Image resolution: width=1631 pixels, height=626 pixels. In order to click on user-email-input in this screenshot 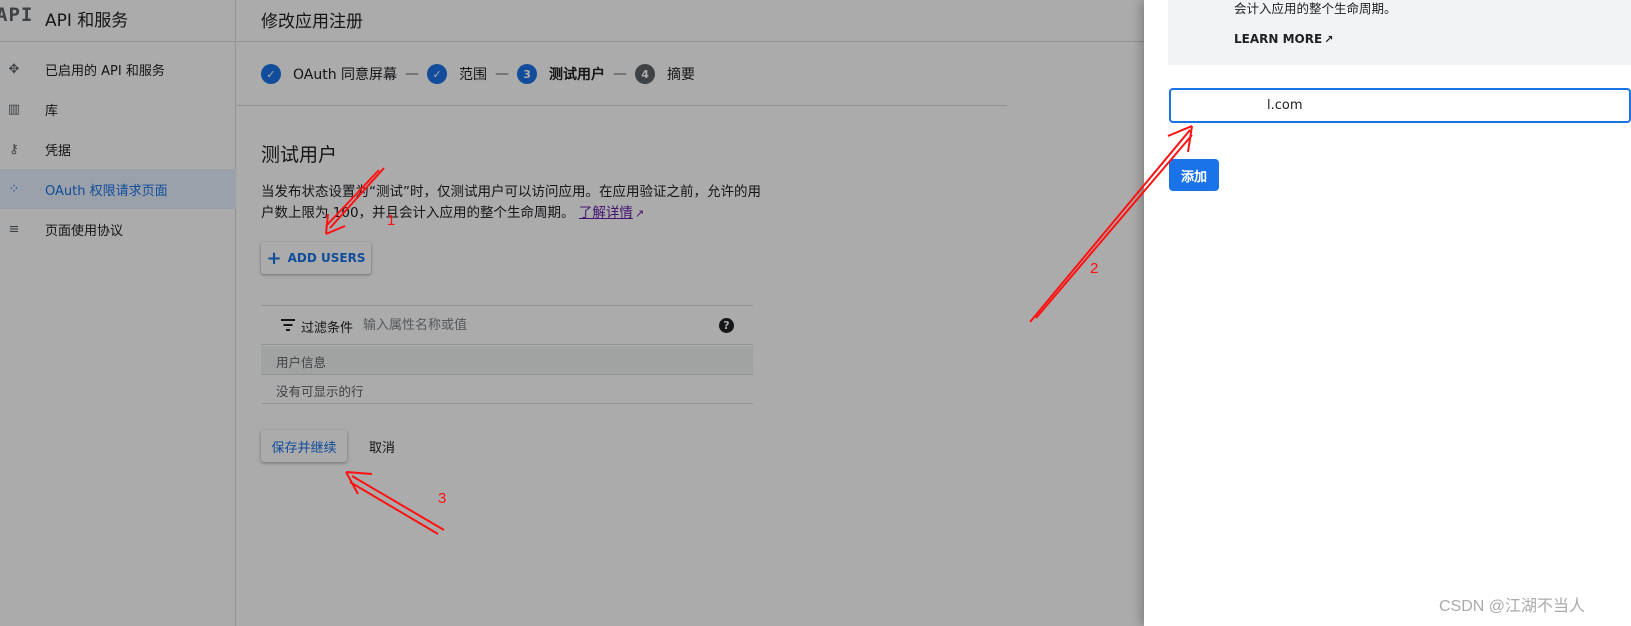, I will do `click(1400, 105)`.